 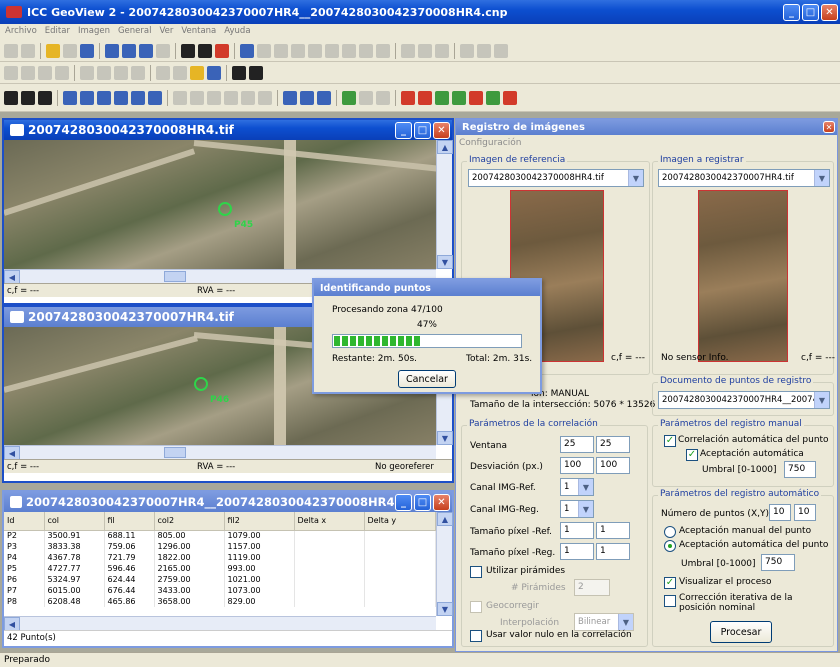 What do you see at coordinates (45, 72) in the screenshot?
I see `pencil-icon` at bounding box center [45, 72].